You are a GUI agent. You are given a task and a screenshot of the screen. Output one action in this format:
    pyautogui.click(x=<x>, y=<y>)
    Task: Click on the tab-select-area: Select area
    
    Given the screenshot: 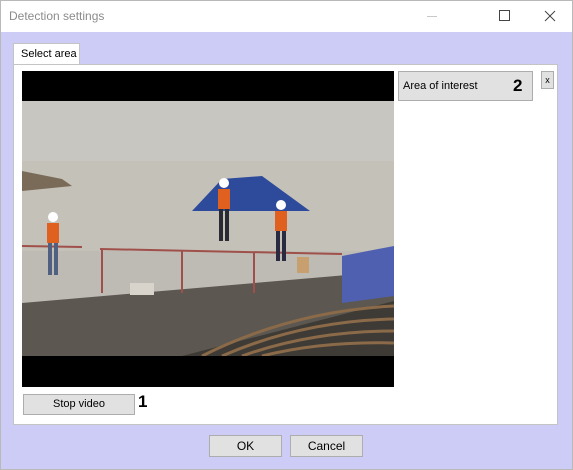 What is the action you would take?
    pyautogui.click(x=46, y=54)
    